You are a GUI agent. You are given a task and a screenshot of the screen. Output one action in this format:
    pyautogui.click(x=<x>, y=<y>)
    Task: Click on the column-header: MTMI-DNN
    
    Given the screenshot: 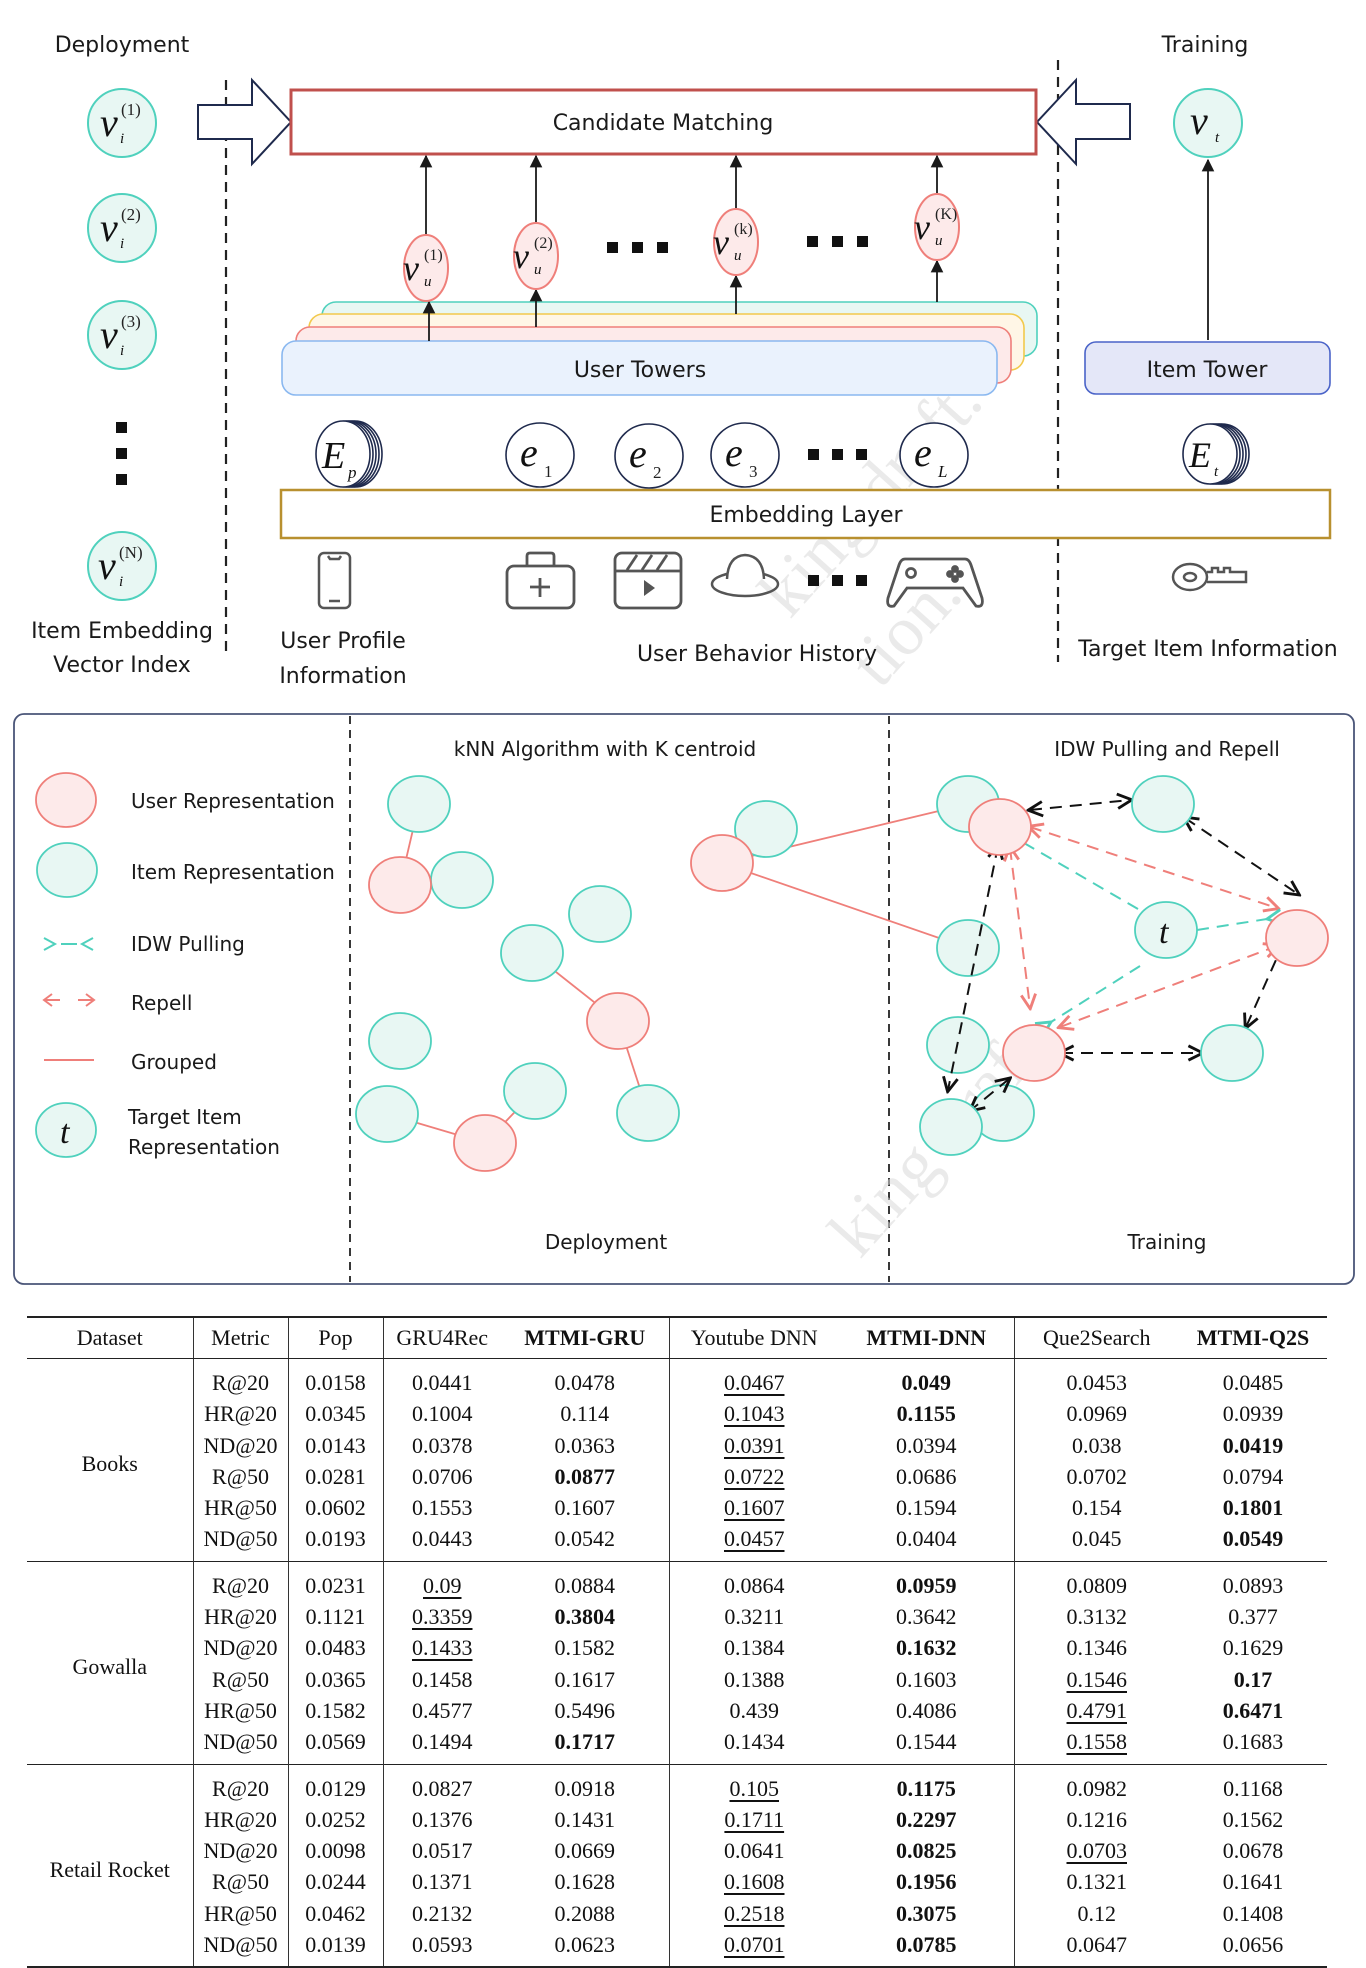 What is the action you would take?
    pyautogui.click(x=927, y=1337)
    